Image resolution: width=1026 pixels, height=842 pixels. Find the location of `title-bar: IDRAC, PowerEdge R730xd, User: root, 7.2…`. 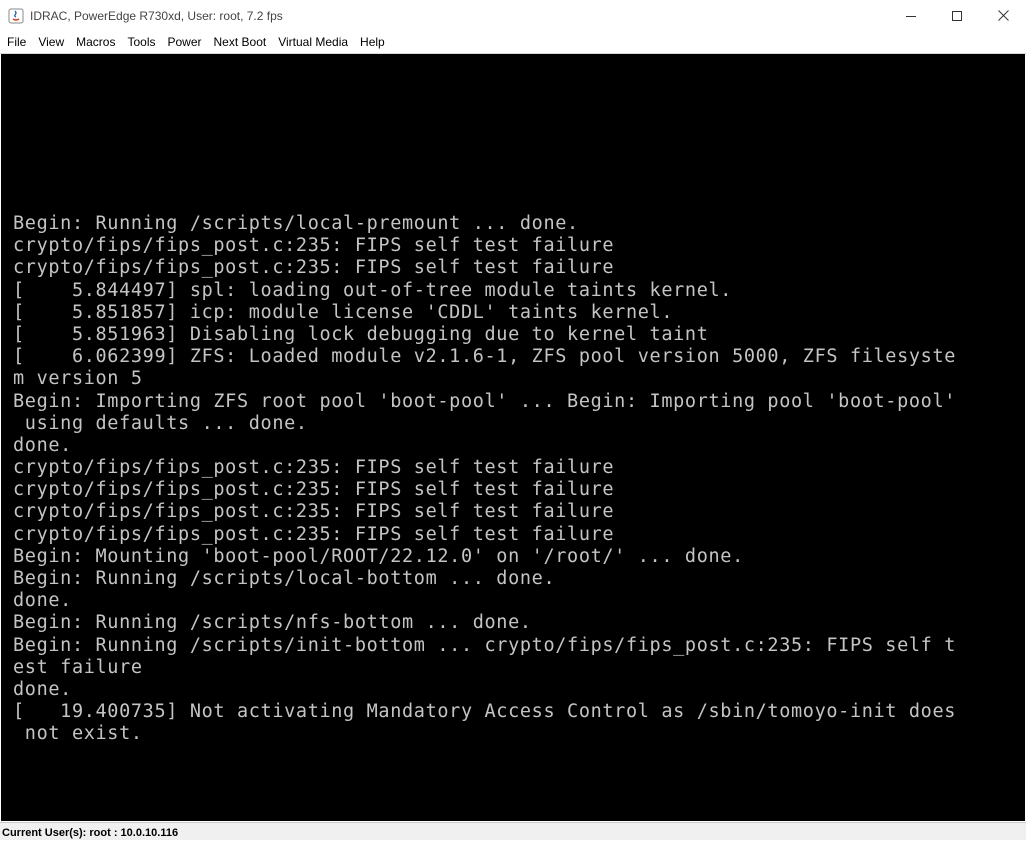

title-bar: IDRAC, PowerEdge R730xd, User: root, 7.2… is located at coordinates (513, 15).